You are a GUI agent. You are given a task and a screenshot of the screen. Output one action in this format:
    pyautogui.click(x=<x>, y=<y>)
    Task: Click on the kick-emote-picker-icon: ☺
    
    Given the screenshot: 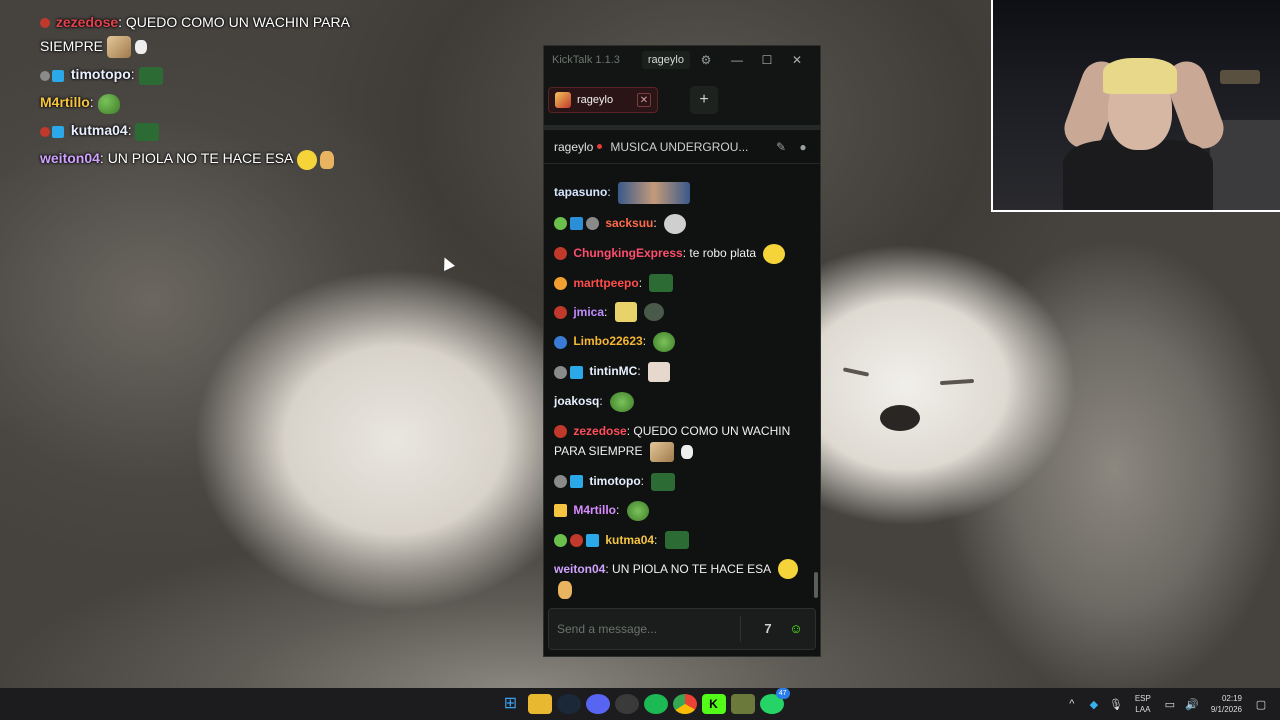 What is the action you would take?
    pyautogui.click(x=796, y=629)
    